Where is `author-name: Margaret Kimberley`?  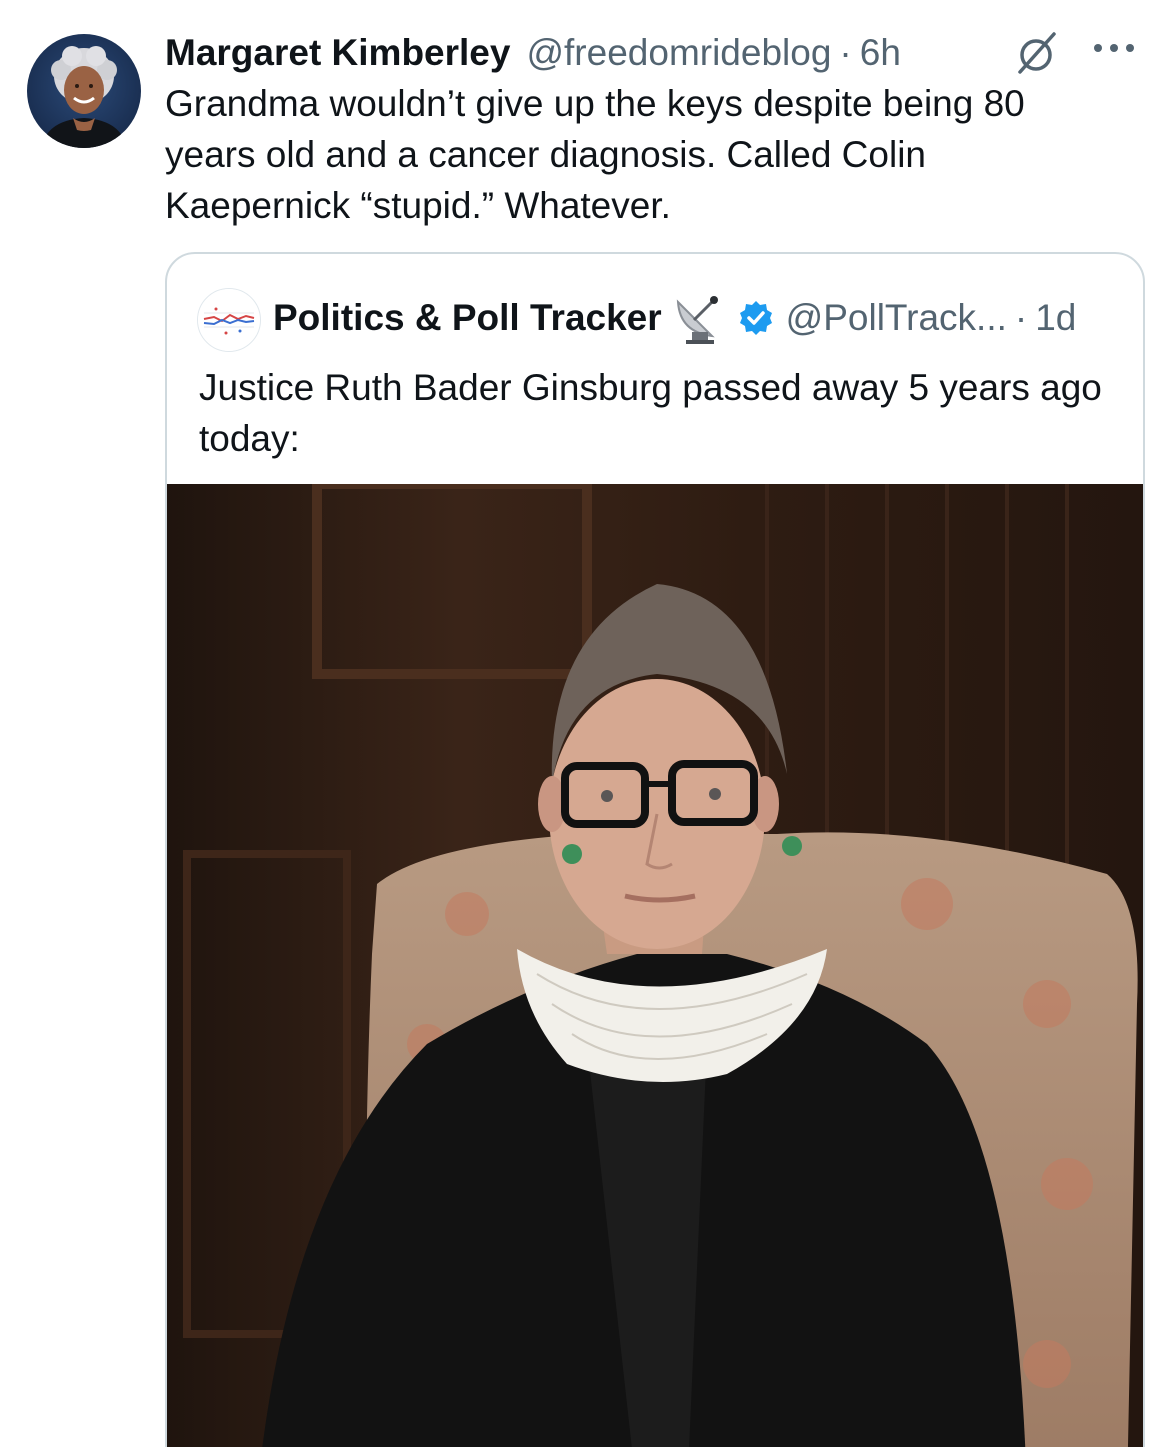 author-name: Margaret Kimberley is located at coordinates (337, 53).